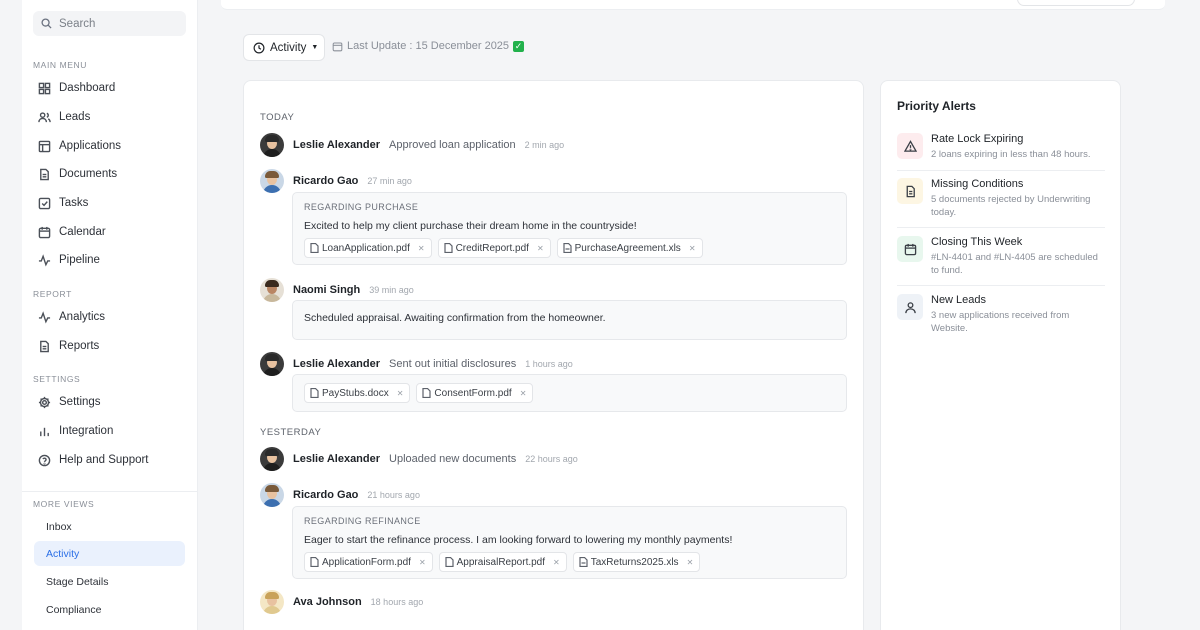 The image size is (1200, 630). I want to click on top-bar-control, so click(1076, 3).